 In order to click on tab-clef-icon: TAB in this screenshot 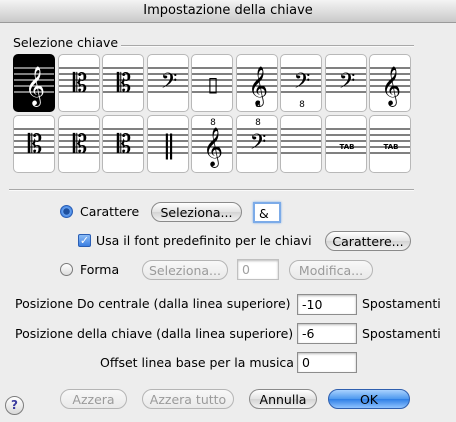, I will do `click(345, 144)`.